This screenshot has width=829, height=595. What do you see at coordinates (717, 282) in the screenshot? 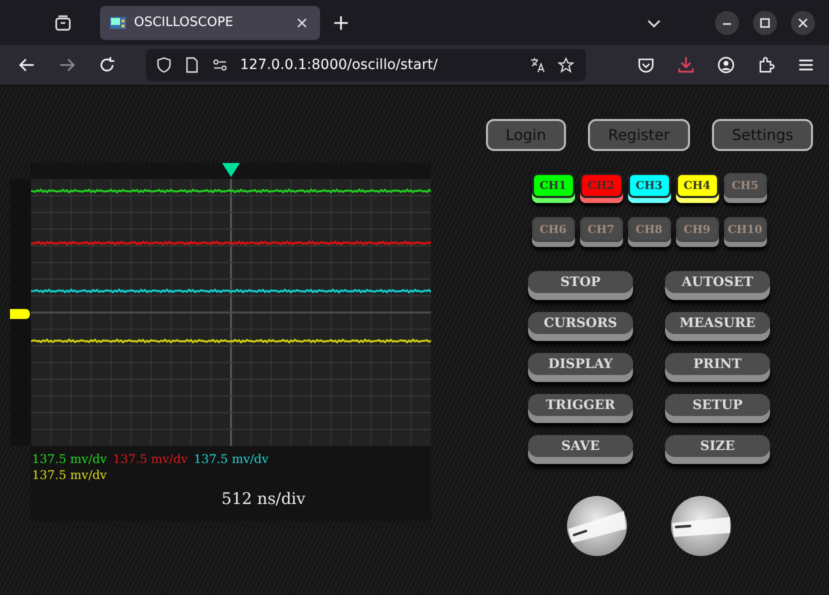
I see `function-button: AUTOSET` at bounding box center [717, 282].